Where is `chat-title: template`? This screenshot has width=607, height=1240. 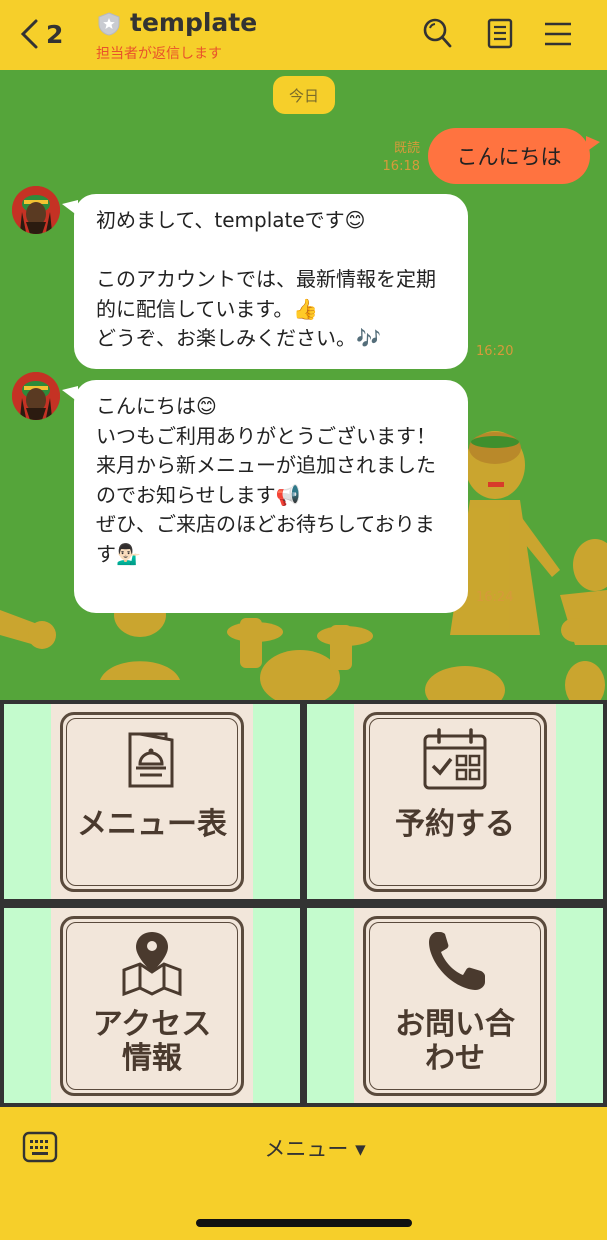
chat-title: template is located at coordinates (194, 22).